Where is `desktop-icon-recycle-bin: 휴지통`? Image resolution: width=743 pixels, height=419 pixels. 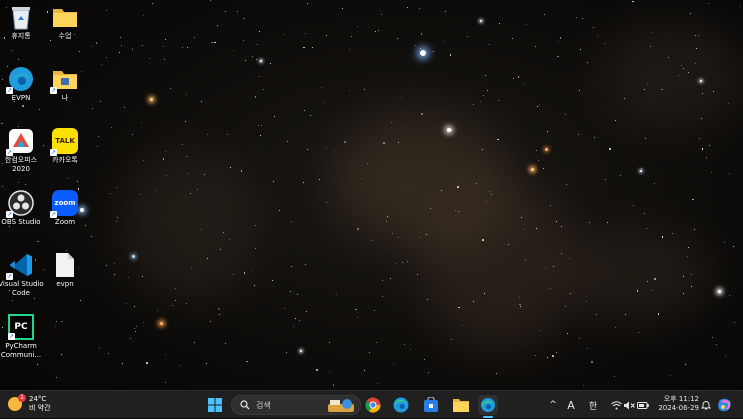
desktop-icon-recycle-bin: 휴지통 is located at coordinates (22, 22).